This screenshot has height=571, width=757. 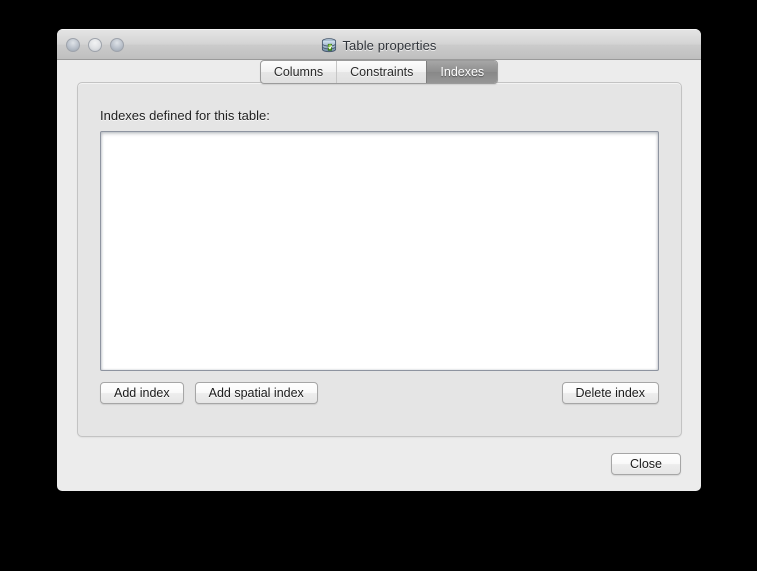 I want to click on tab-indexes: Indexes, so click(x=462, y=72).